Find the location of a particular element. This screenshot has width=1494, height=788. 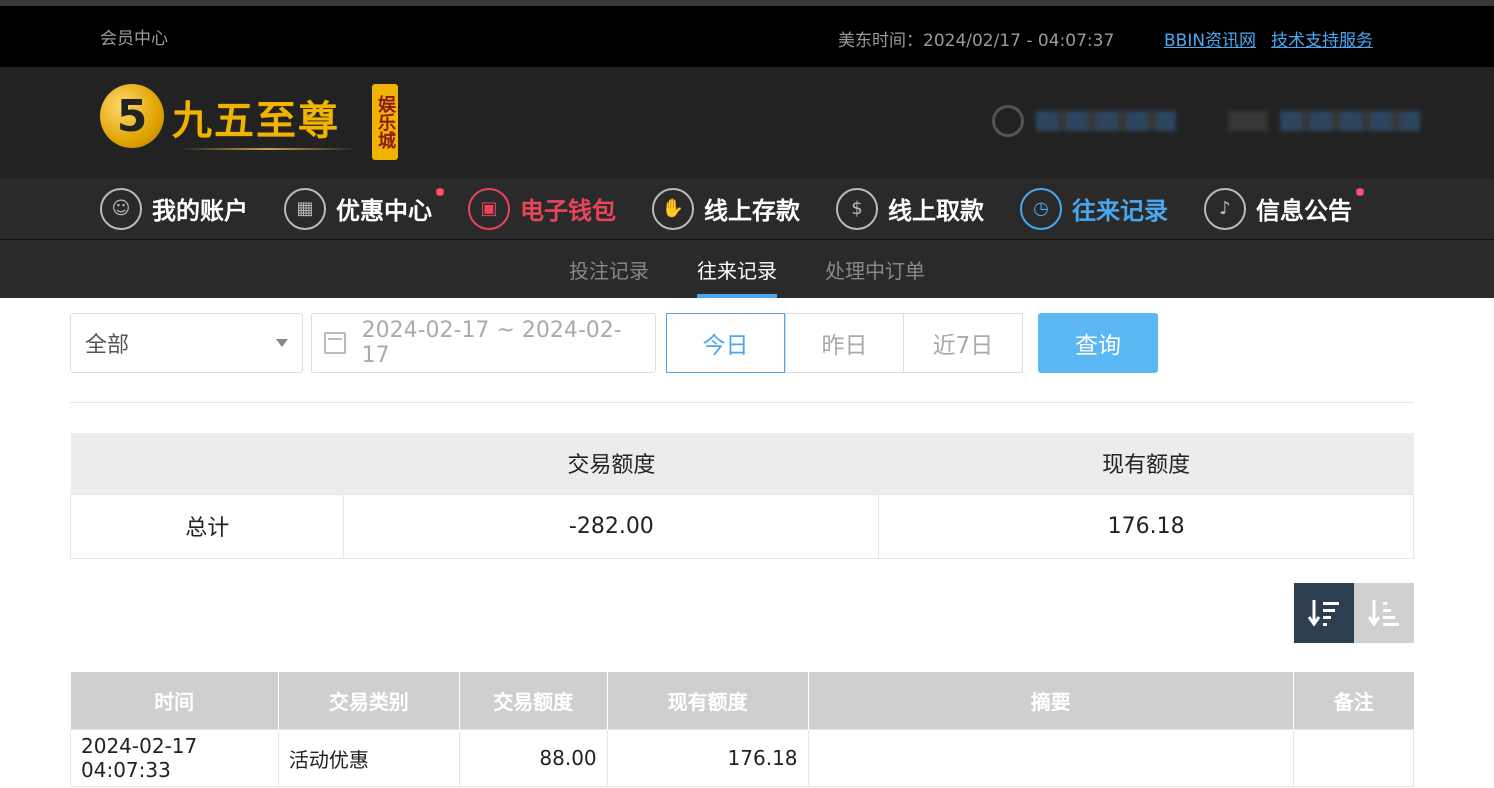

tab-bet-records: 投注记录 is located at coordinates (609, 269).